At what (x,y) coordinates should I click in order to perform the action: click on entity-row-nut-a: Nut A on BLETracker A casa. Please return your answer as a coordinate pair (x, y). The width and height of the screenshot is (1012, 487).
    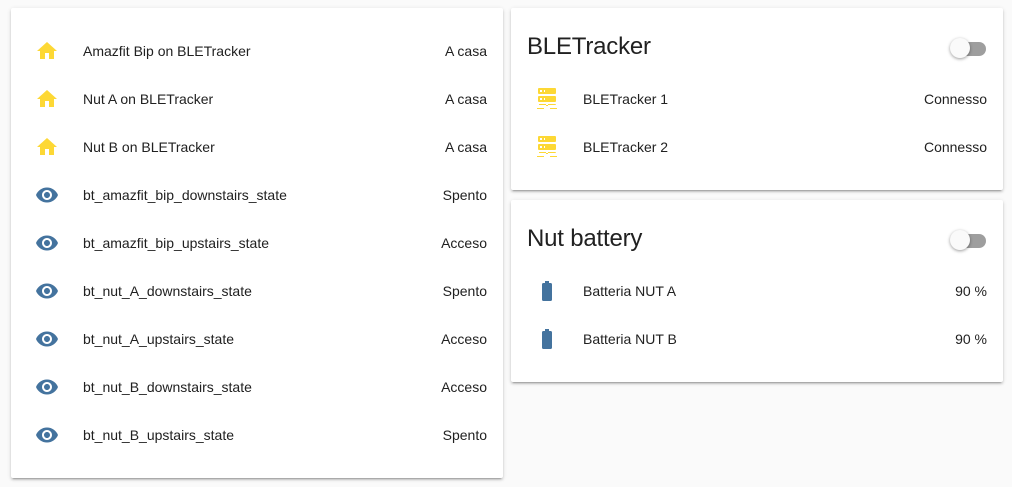
    Looking at the image, I should click on (257, 99).